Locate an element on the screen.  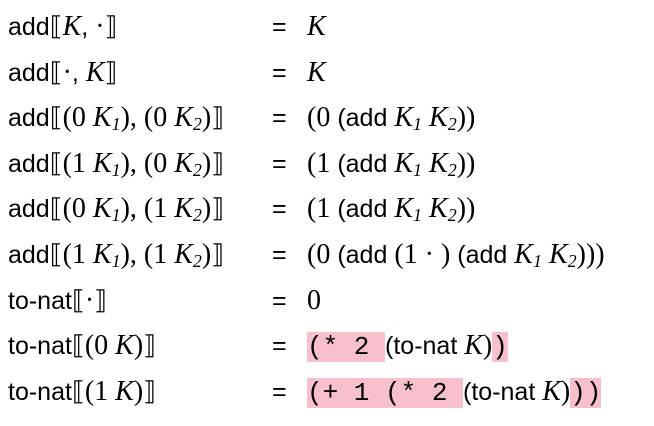
rhs-token is located at coordinates (425, 163).